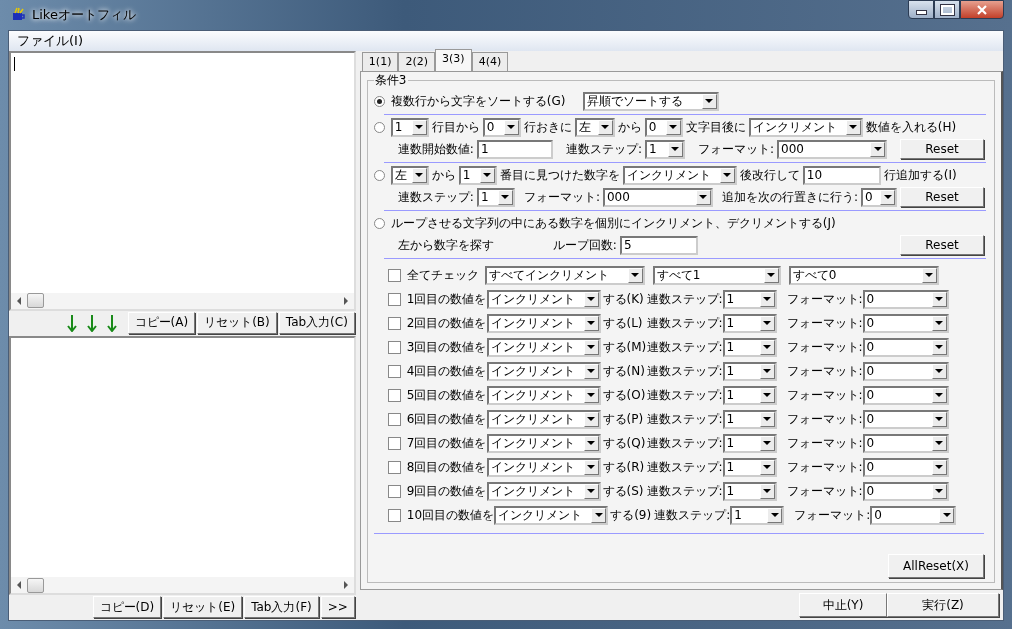  I want to click on tab: 1(1), so click(380, 61).